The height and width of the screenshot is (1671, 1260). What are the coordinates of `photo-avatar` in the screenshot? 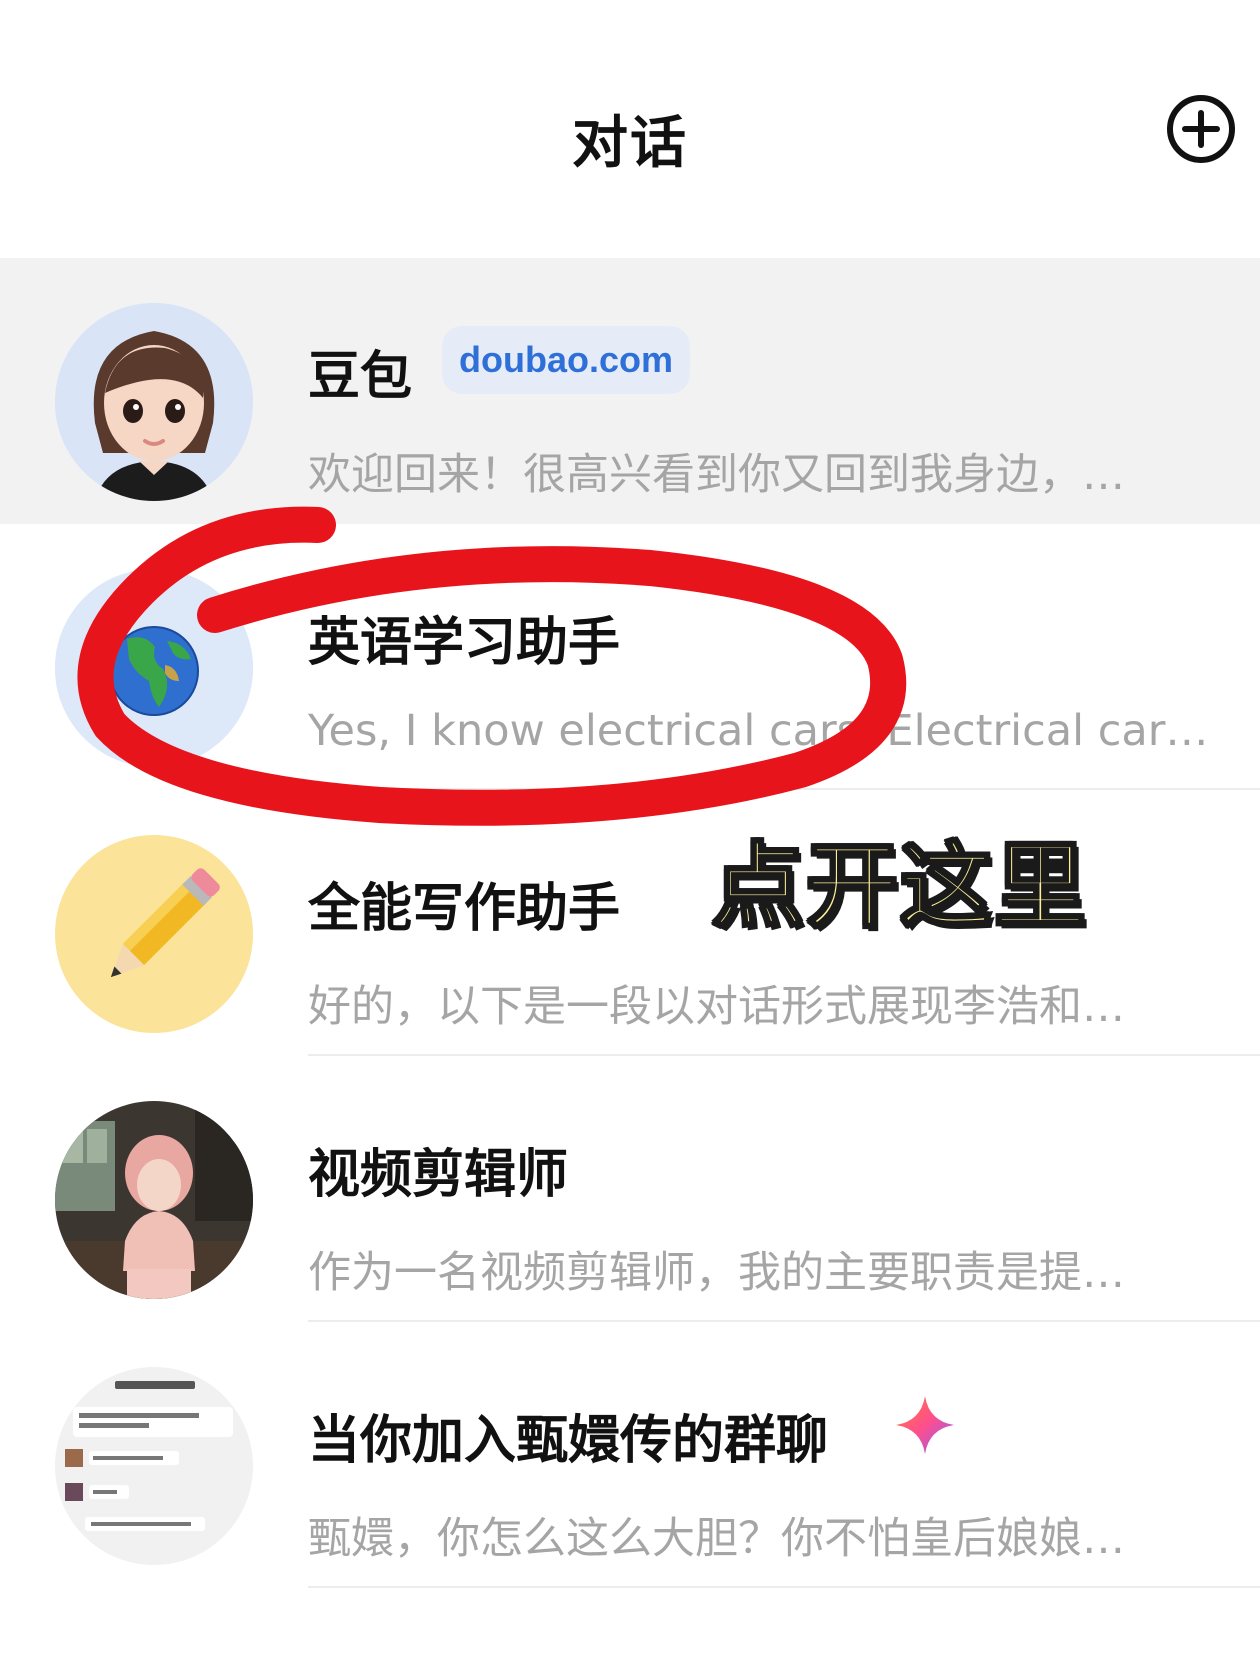 It's located at (154, 1200).